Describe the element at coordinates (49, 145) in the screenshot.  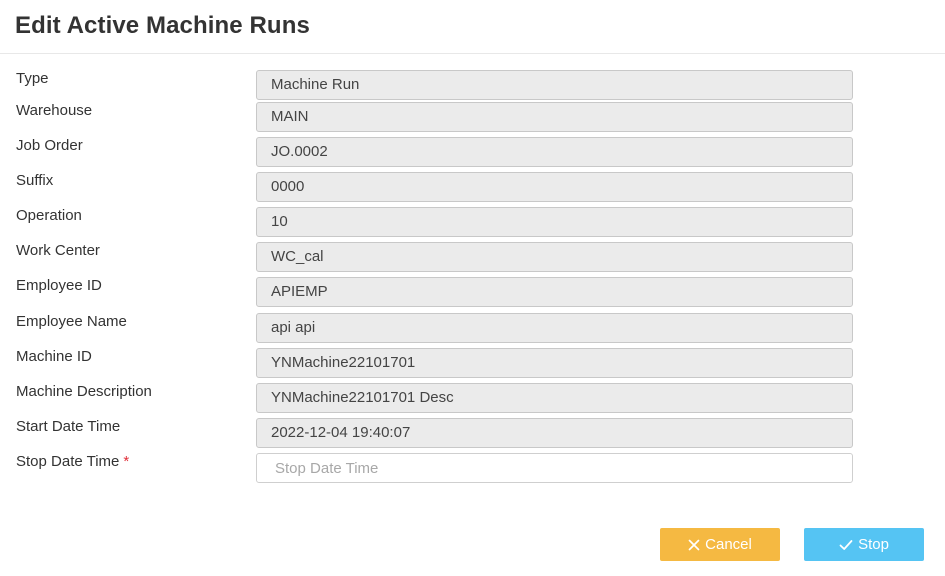
I see `job-order-label: Job Order` at that location.